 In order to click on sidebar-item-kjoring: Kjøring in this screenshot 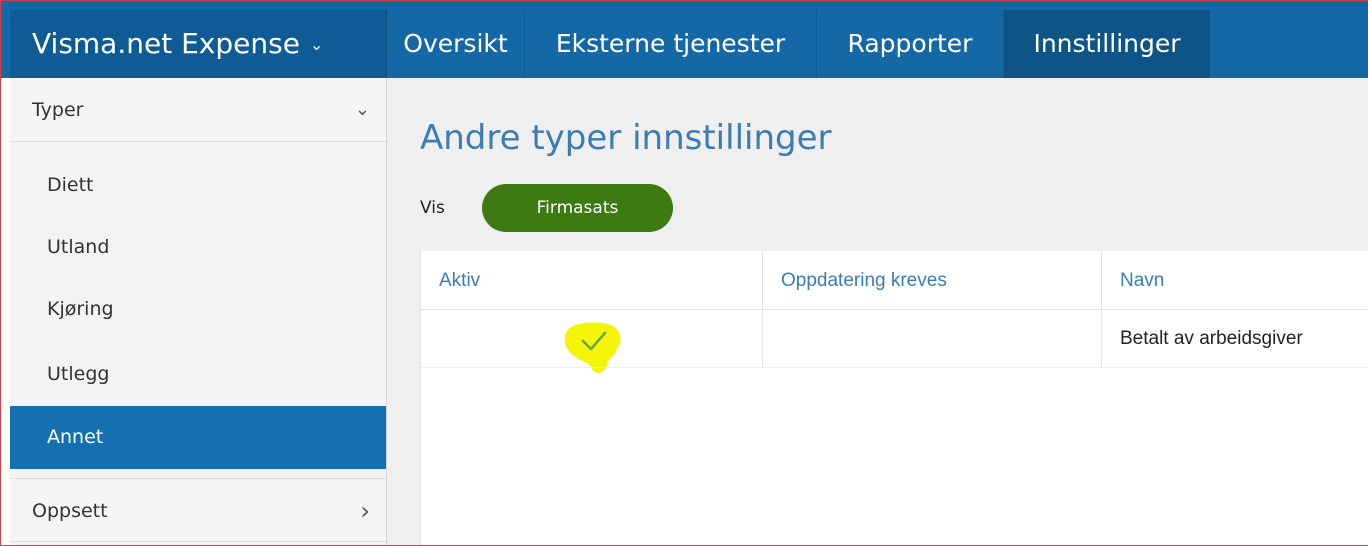, I will do `click(198, 309)`.